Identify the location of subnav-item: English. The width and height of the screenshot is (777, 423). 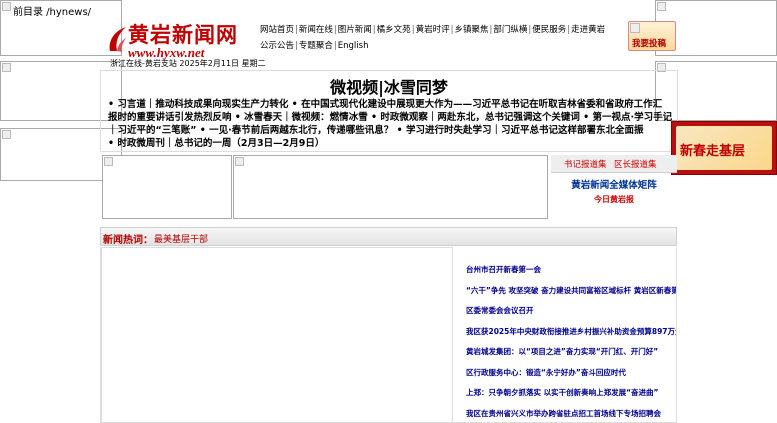
(353, 46).